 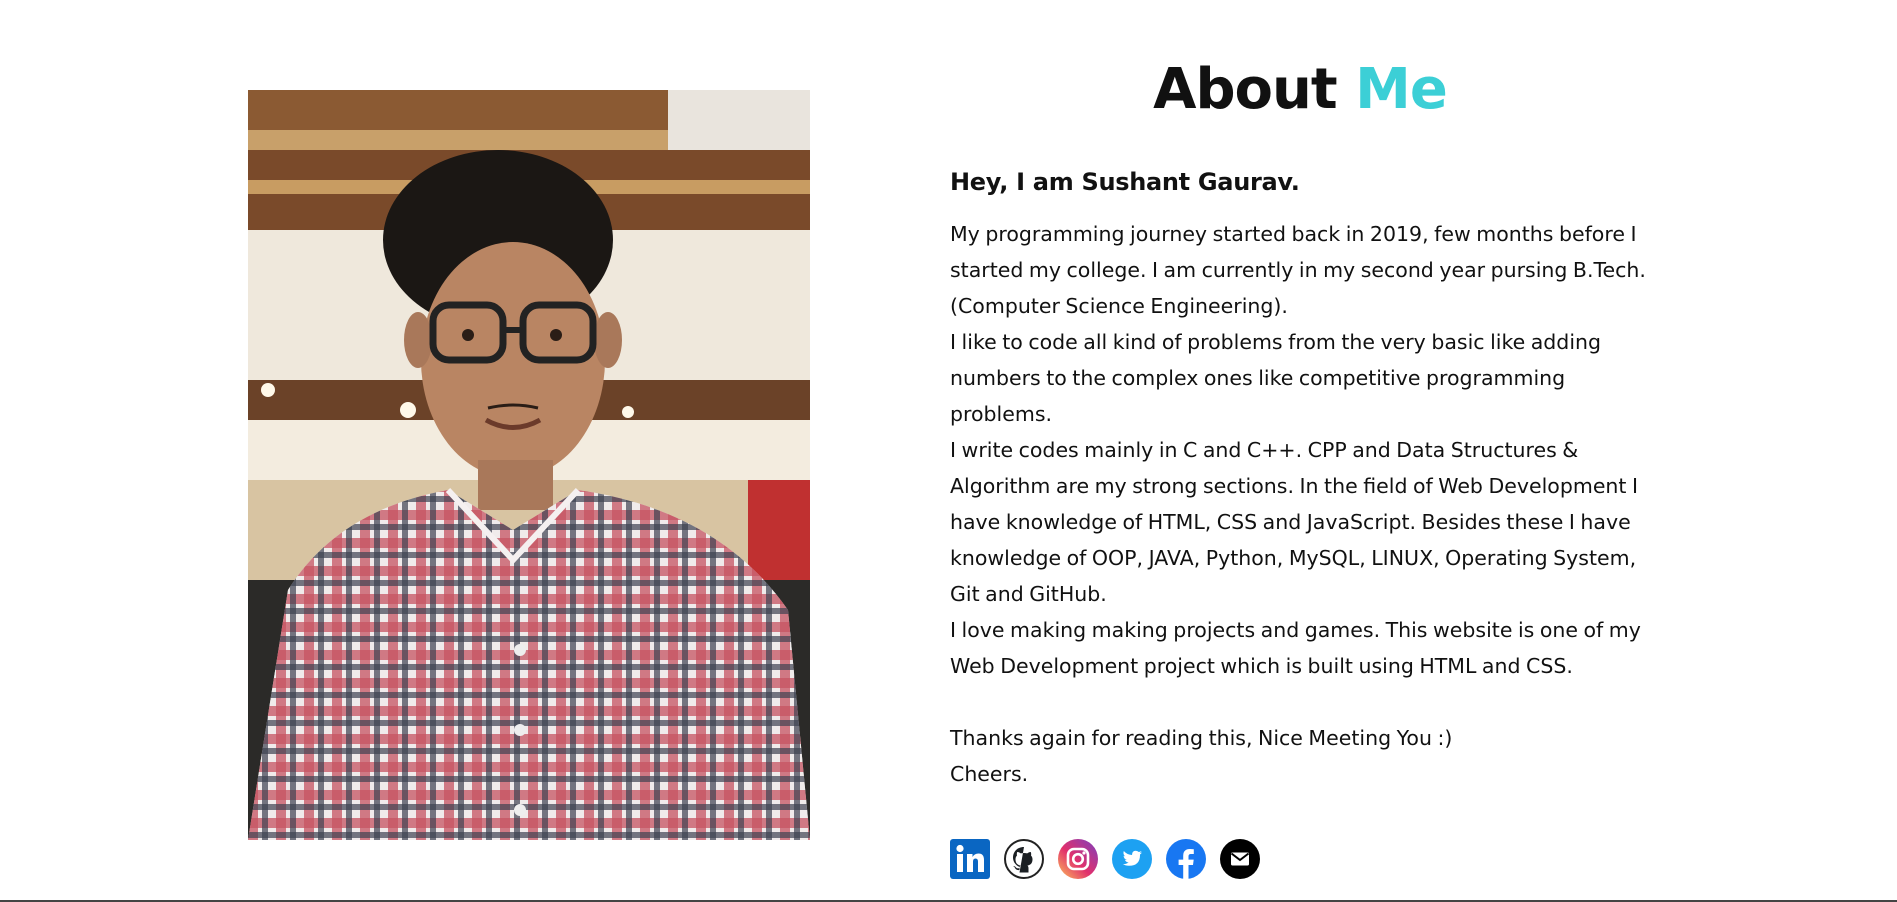 What do you see at coordinates (970, 859) in the screenshot?
I see `linkedin-icon` at bounding box center [970, 859].